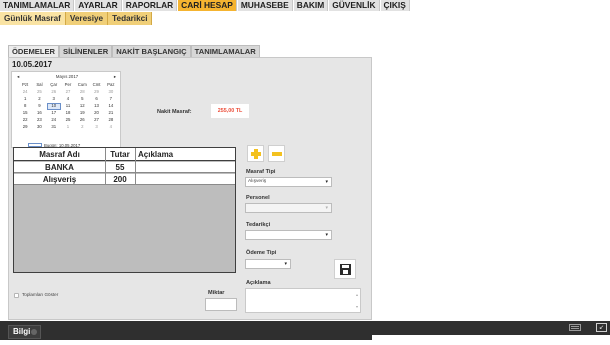 The height and width of the screenshot is (345, 610). What do you see at coordinates (303, 300) in the screenshot?
I see `aciklama-textarea: ▴ ▾` at bounding box center [303, 300].